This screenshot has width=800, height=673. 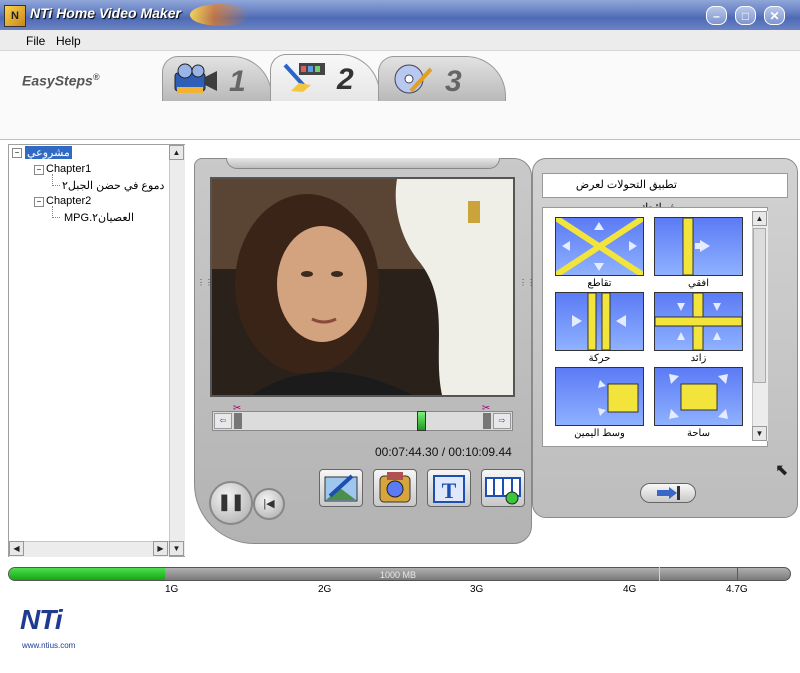 I want to click on scroll-thumb, so click(x=759, y=305).